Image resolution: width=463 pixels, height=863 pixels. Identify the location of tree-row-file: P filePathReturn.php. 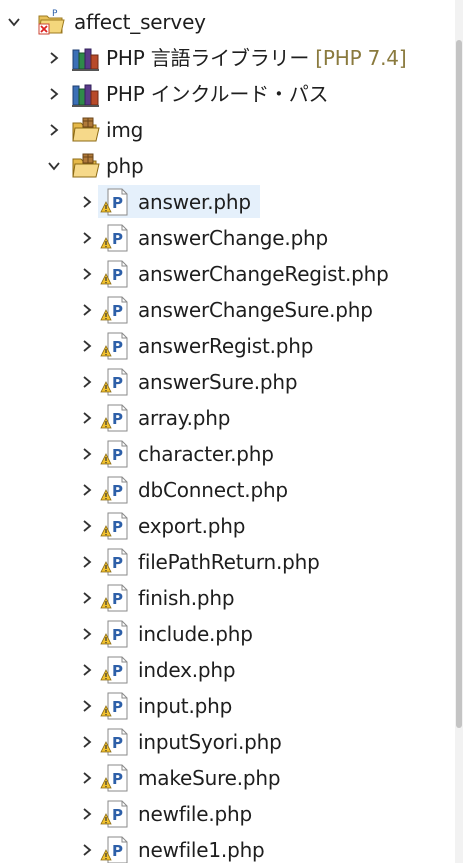
(227, 562).